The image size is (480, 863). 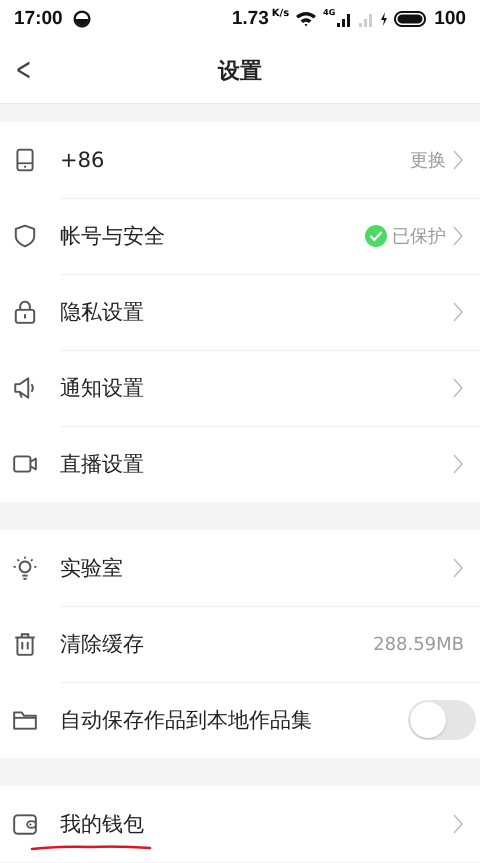 I want to click on settings-row: 自动保存作品到本地作品集, so click(x=240, y=720).